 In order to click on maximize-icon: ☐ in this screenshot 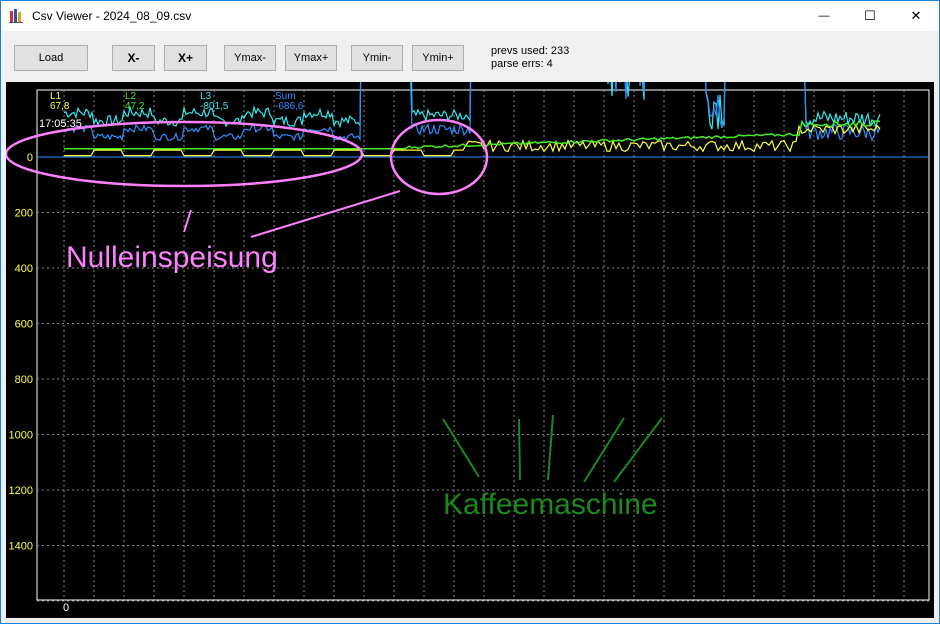, I will do `click(870, 15)`.